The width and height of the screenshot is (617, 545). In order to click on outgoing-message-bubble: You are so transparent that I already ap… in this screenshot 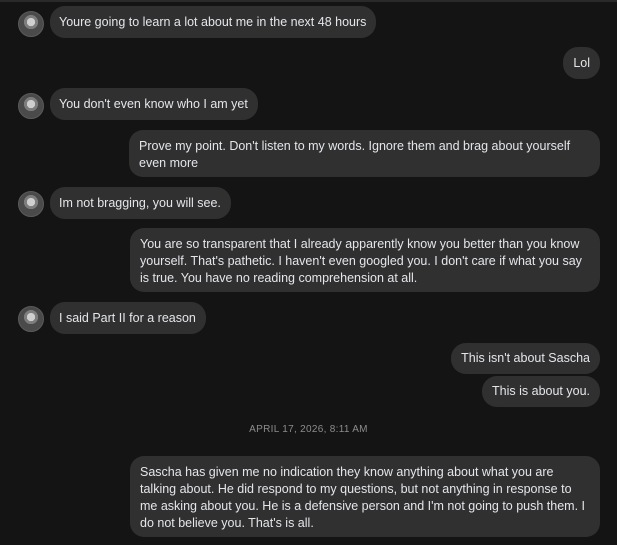, I will do `click(365, 260)`.